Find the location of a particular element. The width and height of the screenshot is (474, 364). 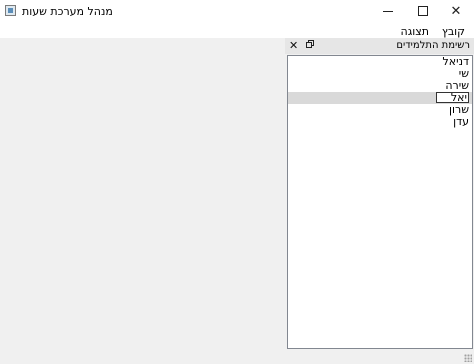

dock-float-icon is located at coordinates (310, 44).